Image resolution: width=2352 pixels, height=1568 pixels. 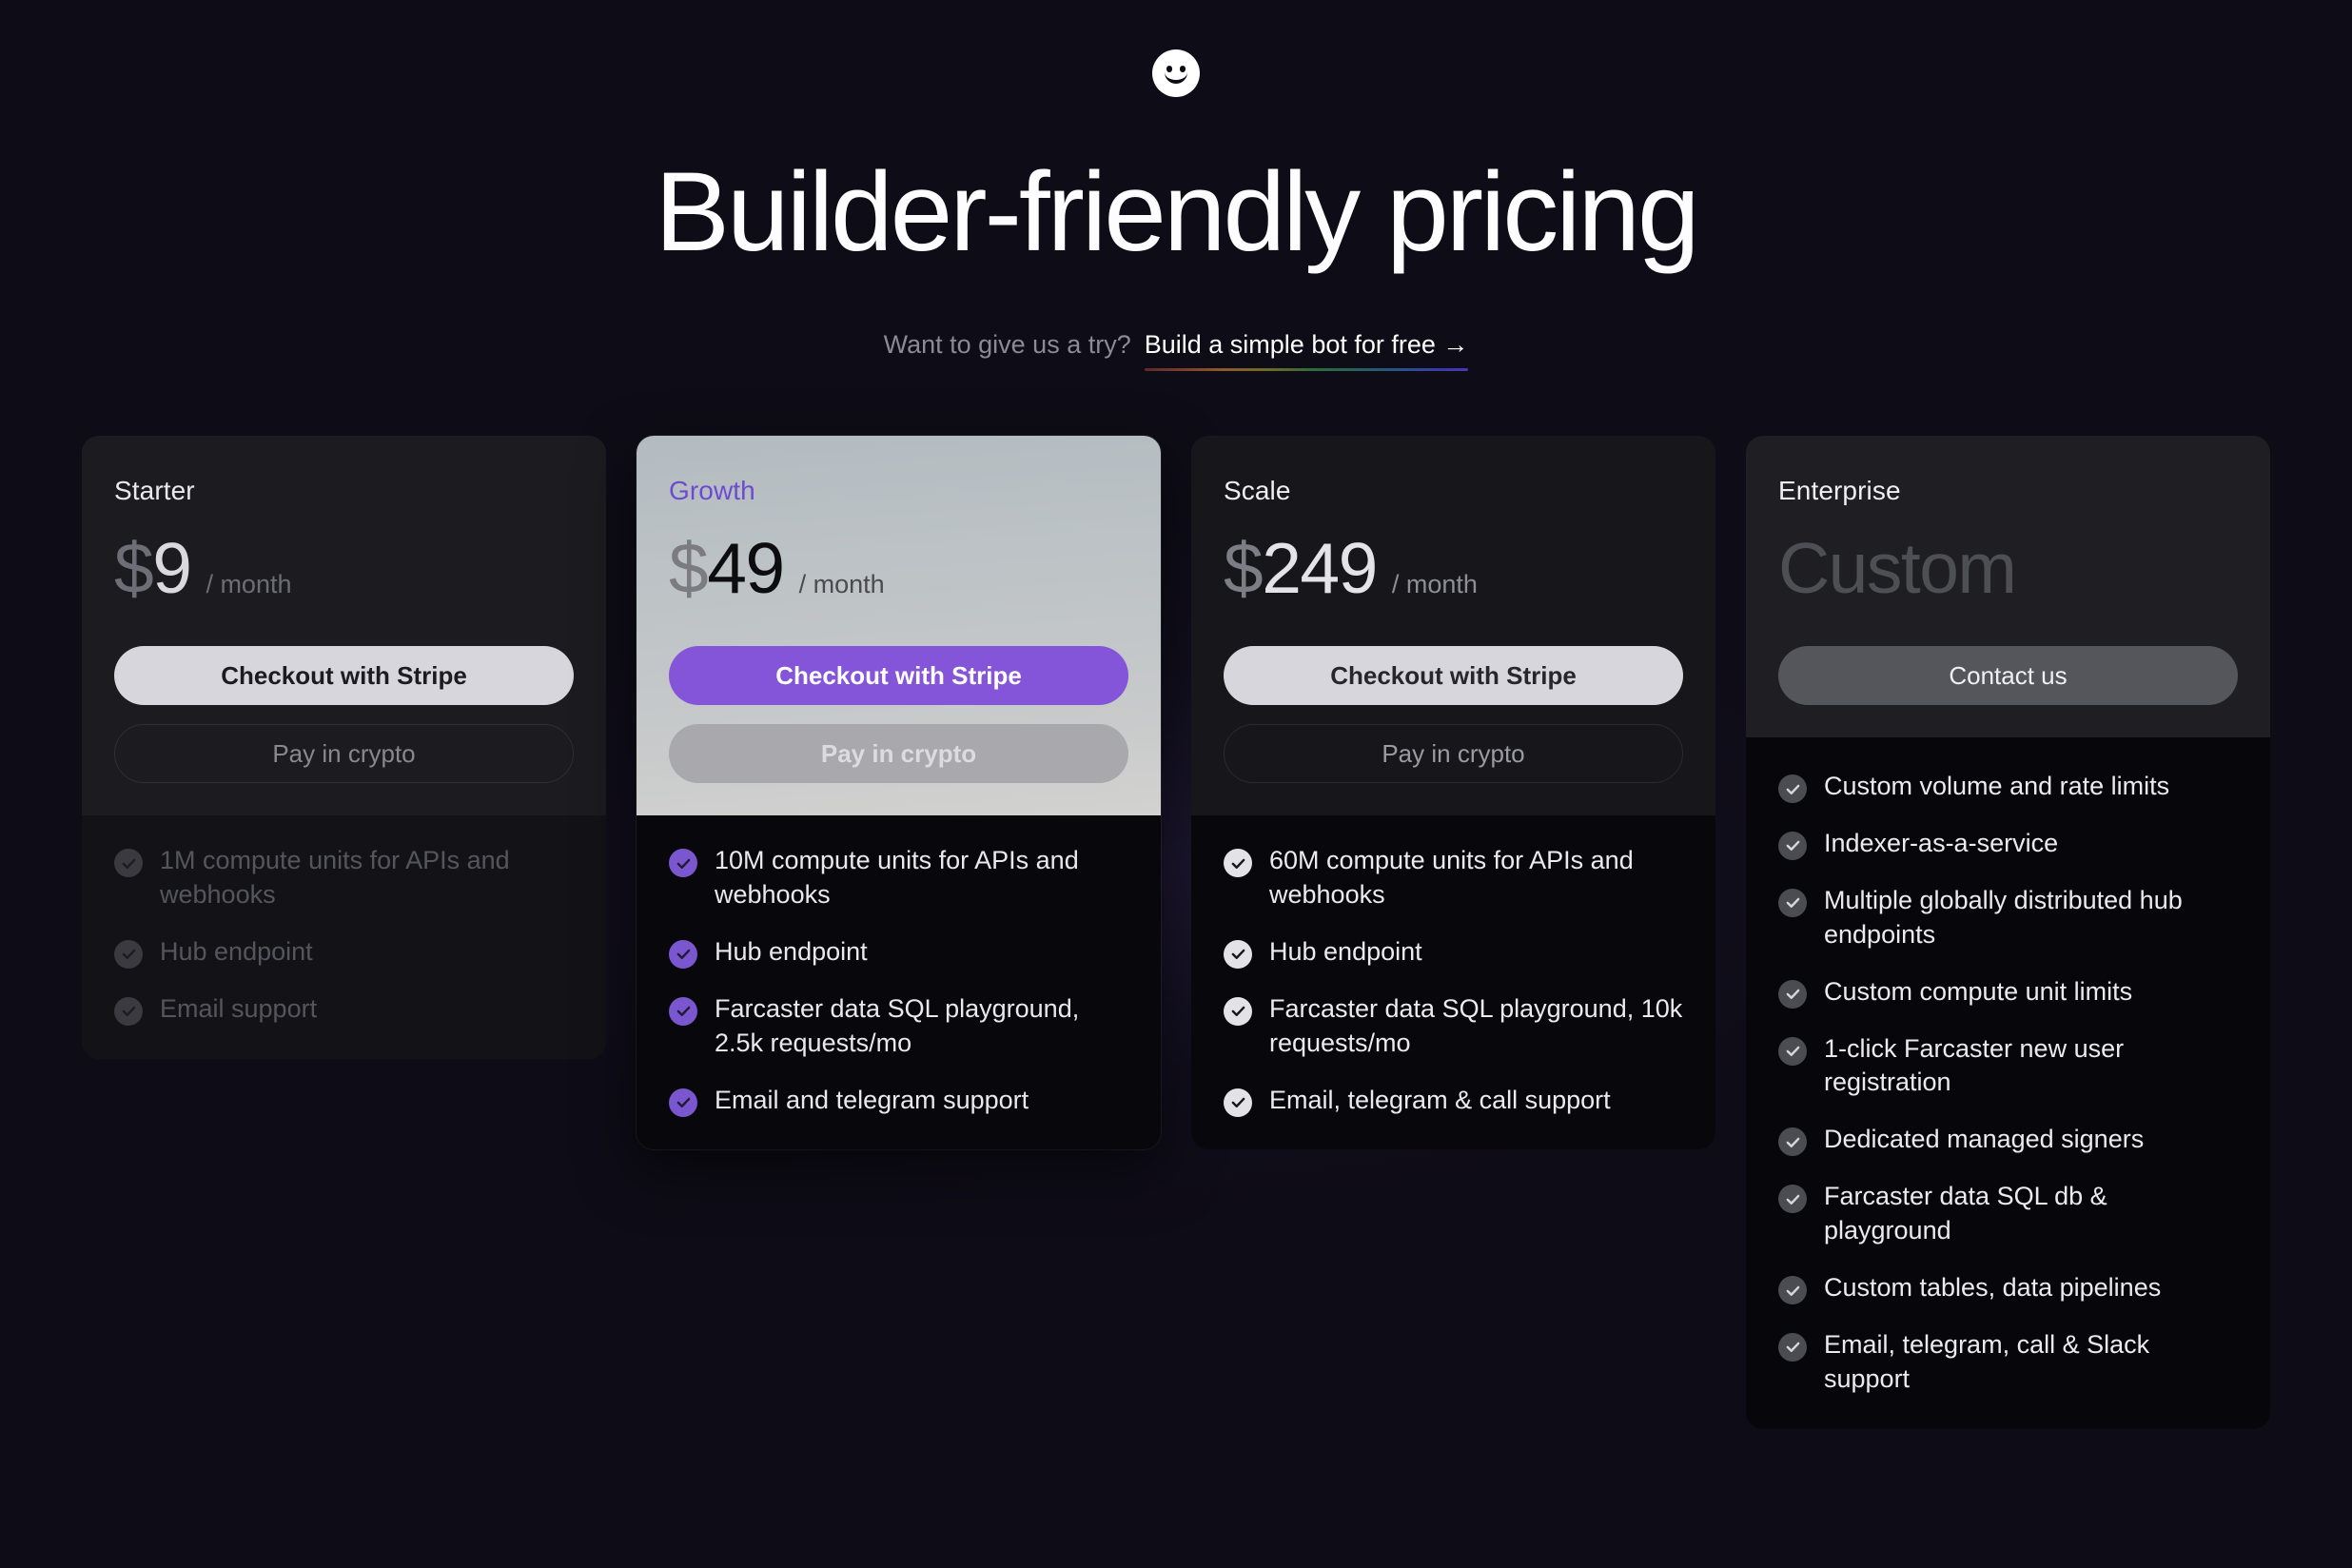 What do you see at coordinates (1320, 568) in the screenshot?
I see `price-amount: 249` at bounding box center [1320, 568].